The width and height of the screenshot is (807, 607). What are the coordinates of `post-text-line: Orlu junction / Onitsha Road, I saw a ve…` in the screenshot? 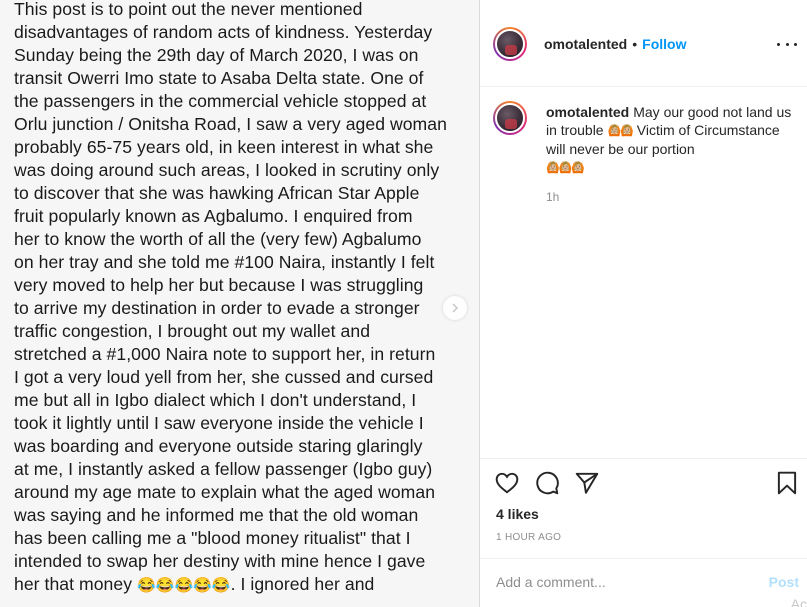 It's located at (230, 124).